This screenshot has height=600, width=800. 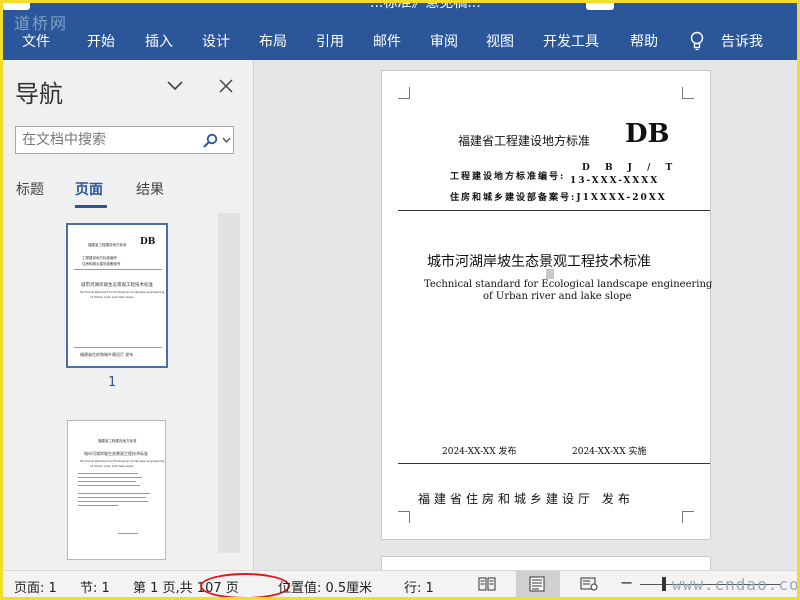 I want to click on quick-access-icon, so click(x=16, y=5).